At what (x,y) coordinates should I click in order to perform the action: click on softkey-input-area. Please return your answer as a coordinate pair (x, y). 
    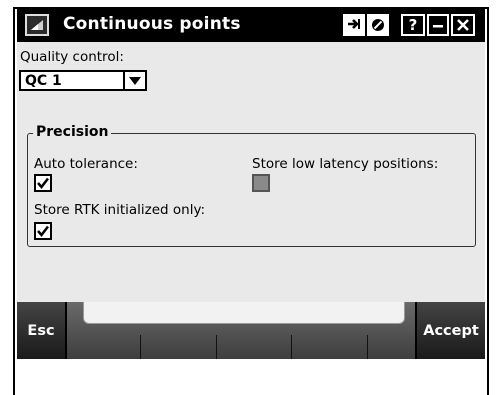
    Looking at the image, I should click on (244, 313).